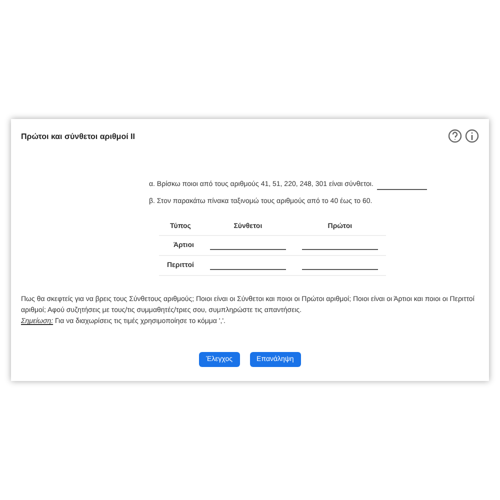  Describe the element at coordinates (472, 136) in the screenshot. I see `info-icon` at that location.